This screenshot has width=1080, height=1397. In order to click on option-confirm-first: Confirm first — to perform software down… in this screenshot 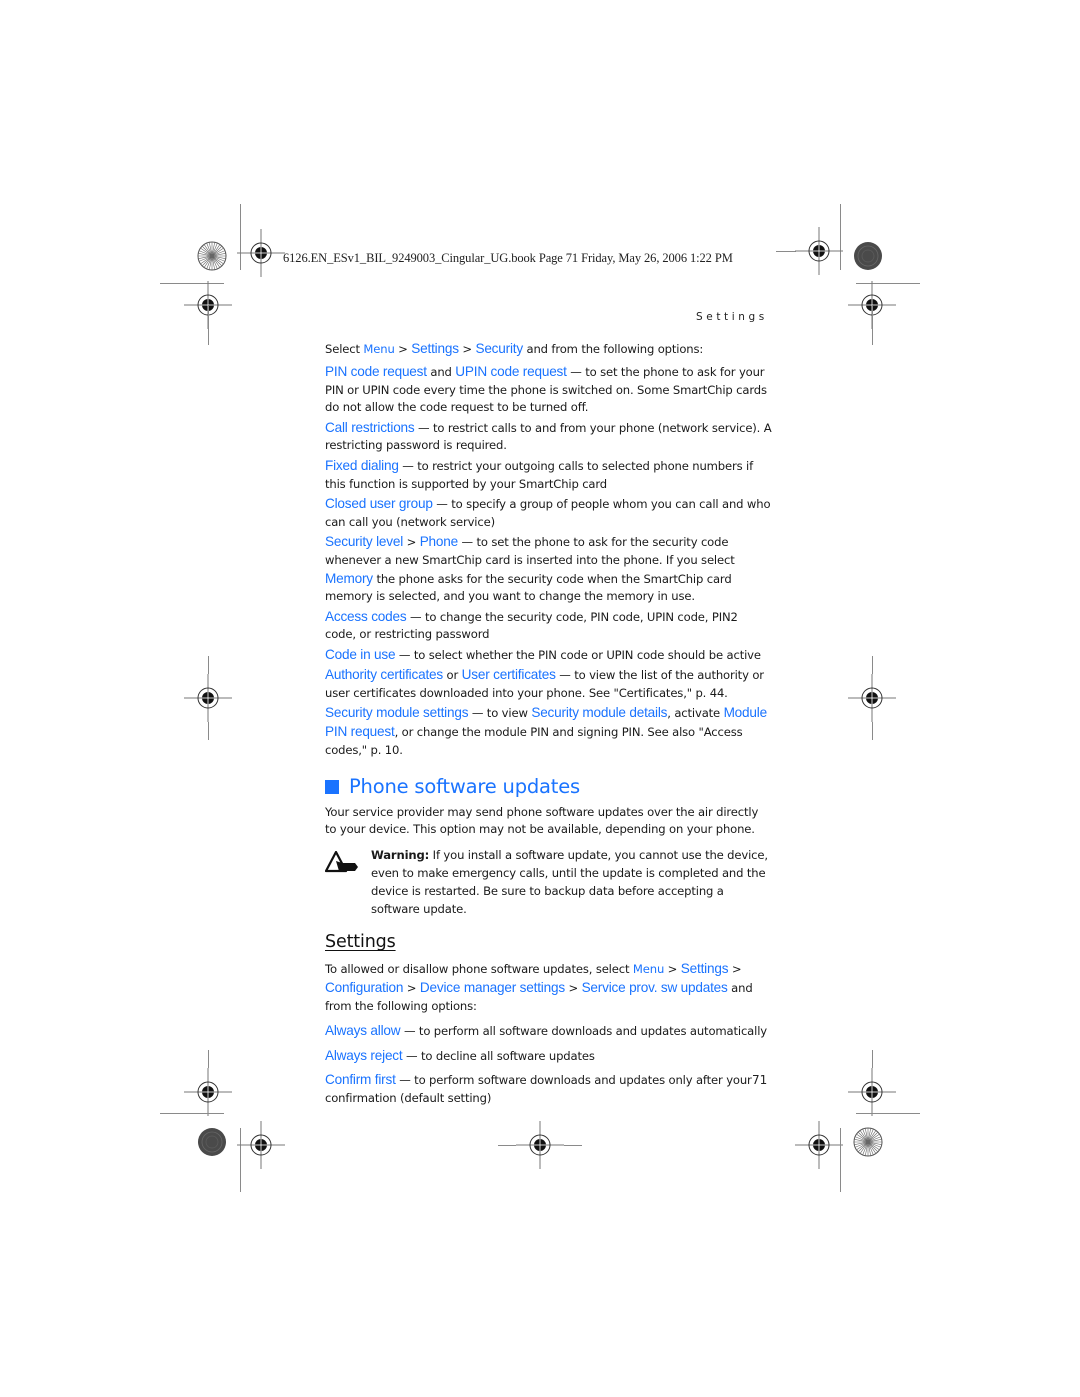, I will do `click(548, 1089)`.